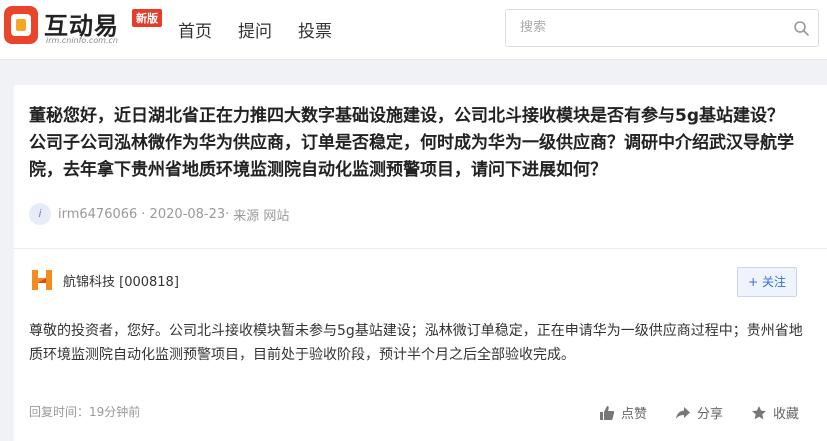  What do you see at coordinates (607, 412) in the screenshot?
I see `thumbs-up-icon` at bounding box center [607, 412].